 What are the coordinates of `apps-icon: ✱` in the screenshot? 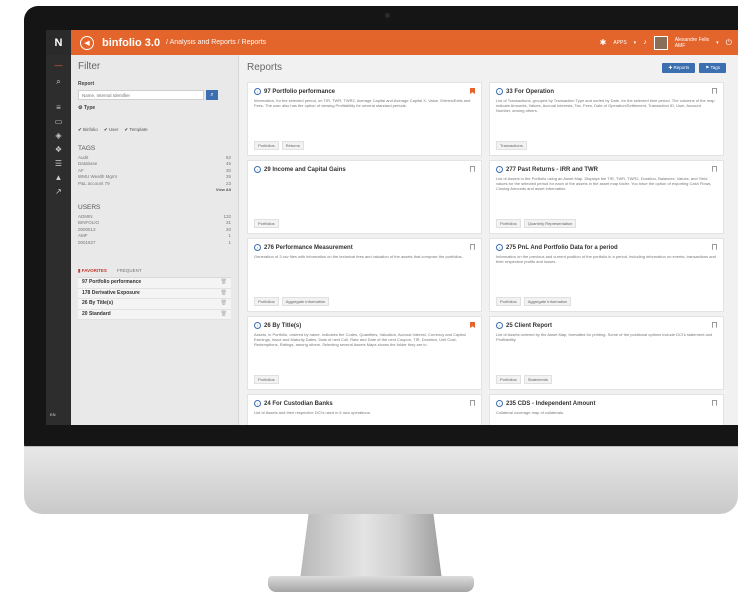 It's located at (603, 42).